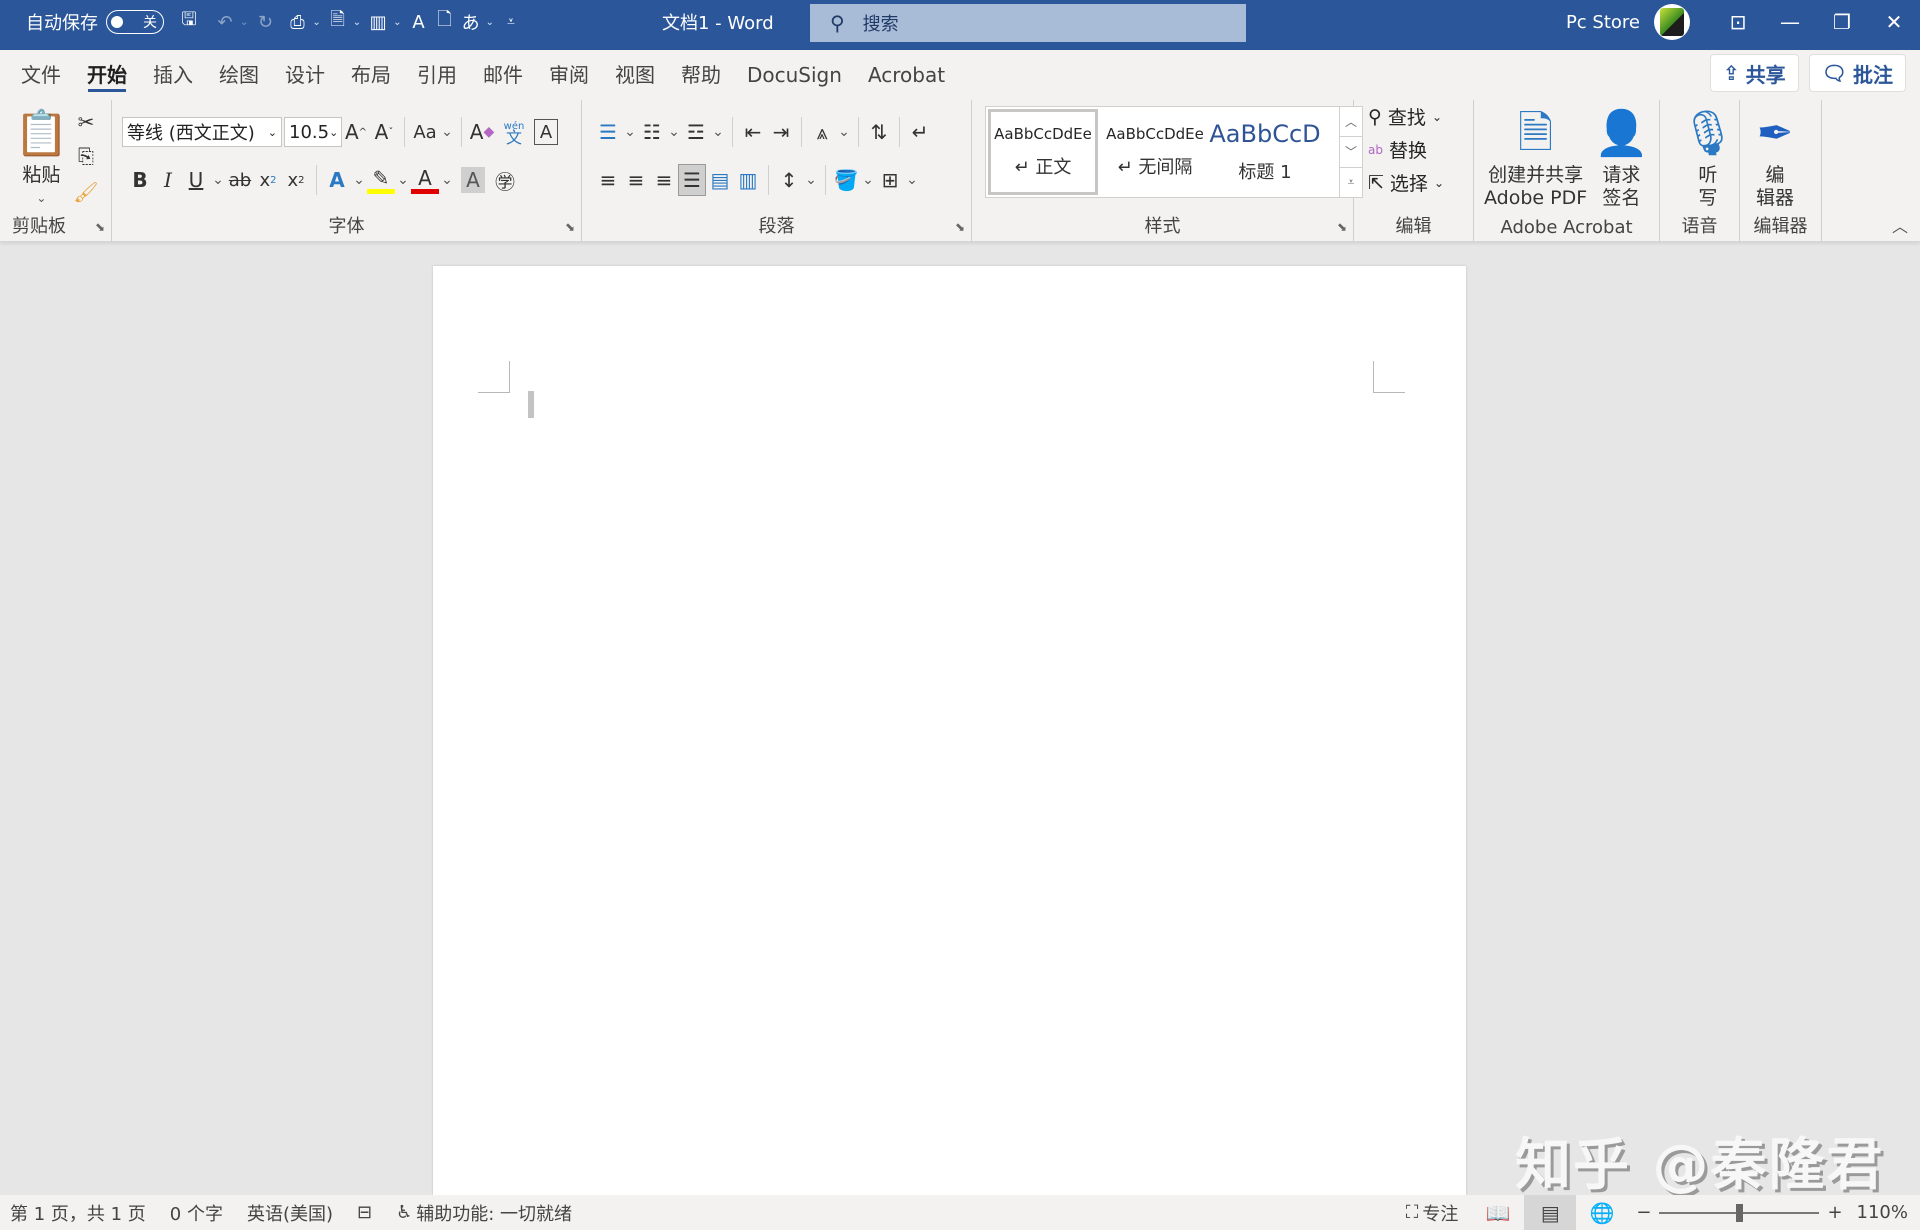 The height and width of the screenshot is (1230, 1920). I want to click on autosave-toggle: 关, so click(135, 22).